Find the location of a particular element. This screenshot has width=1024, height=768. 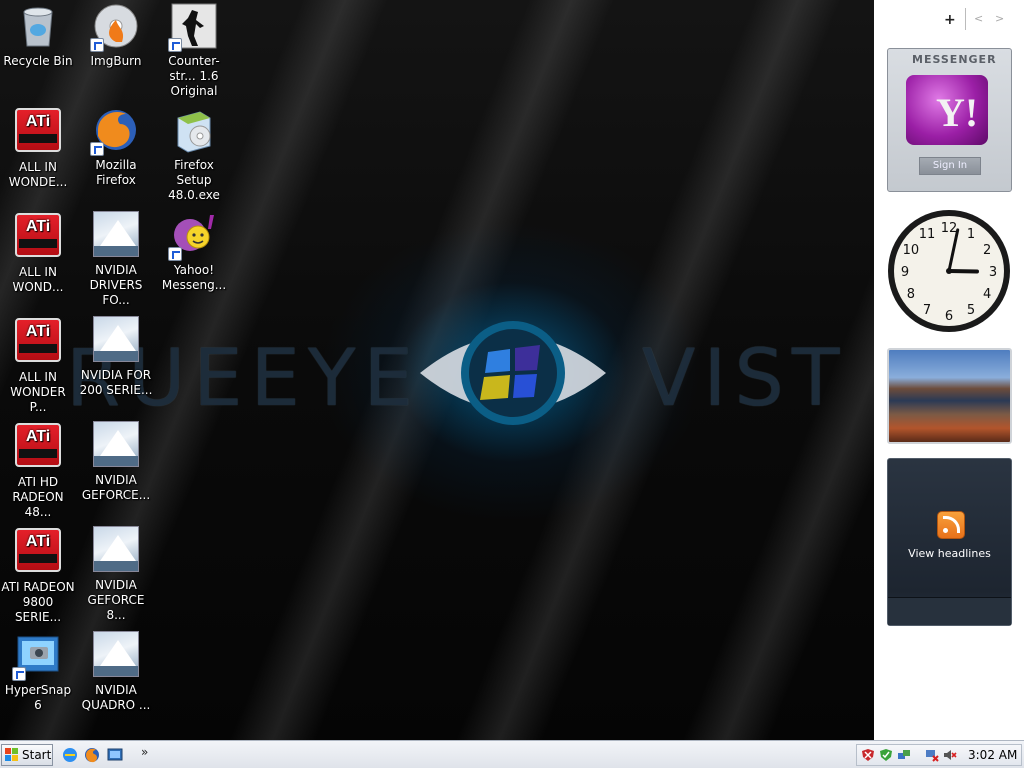

analog-clock: 1234567891011 12 is located at coordinates (949, 271).